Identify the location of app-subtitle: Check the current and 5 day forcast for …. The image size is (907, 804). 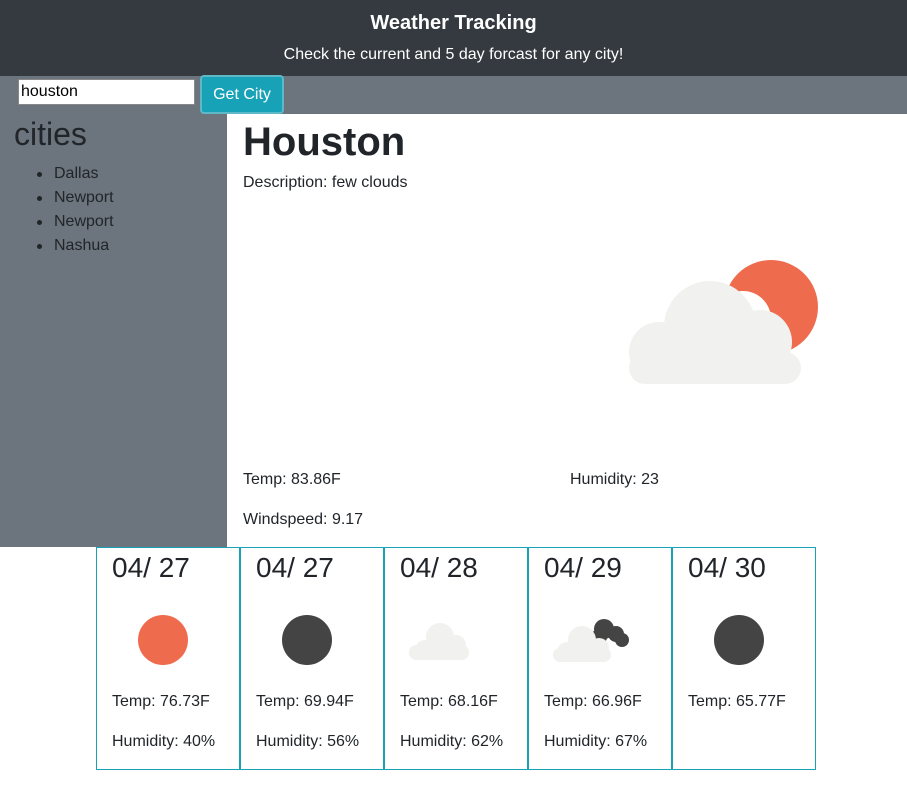
(453, 54).